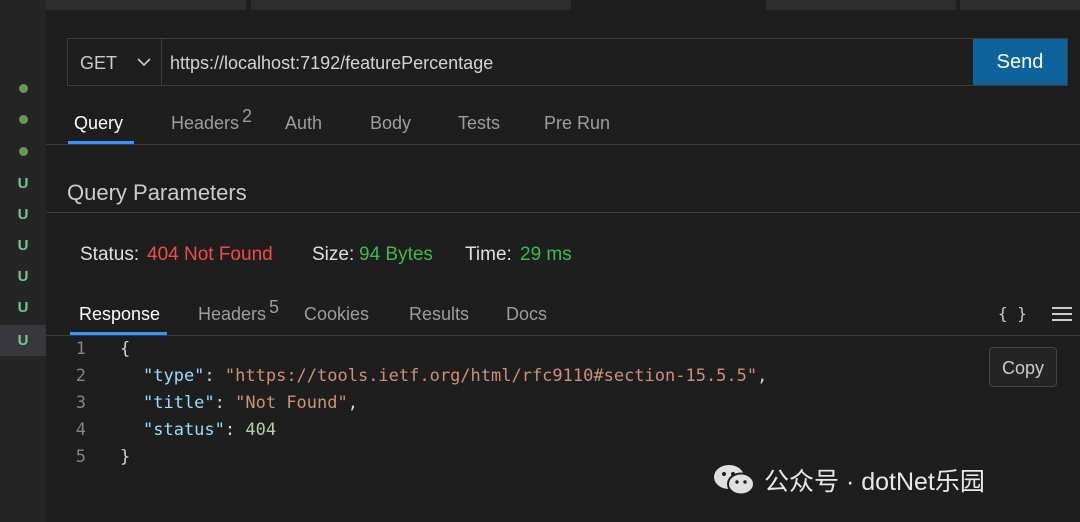  What do you see at coordinates (874, 482) in the screenshot?
I see `watermark-text: 公众号 · dotNet乐园` at bounding box center [874, 482].